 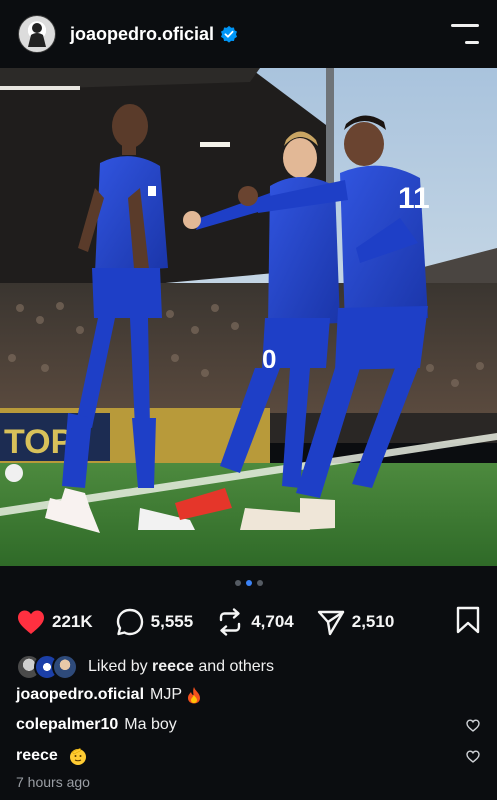 What do you see at coordinates (65, 667) in the screenshot?
I see `avatar` at bounding box center [65, 667].